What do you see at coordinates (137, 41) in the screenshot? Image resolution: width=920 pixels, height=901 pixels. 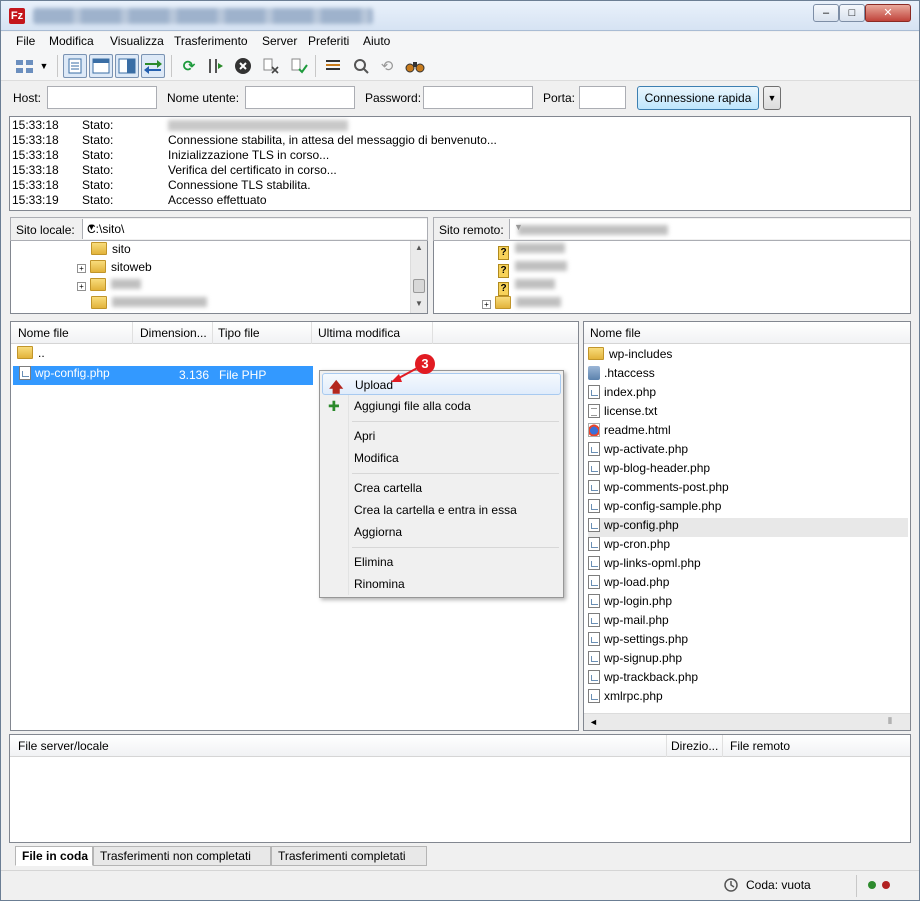 I see `menu-visualizza: Visualizza` at bounding box center [137, 41].